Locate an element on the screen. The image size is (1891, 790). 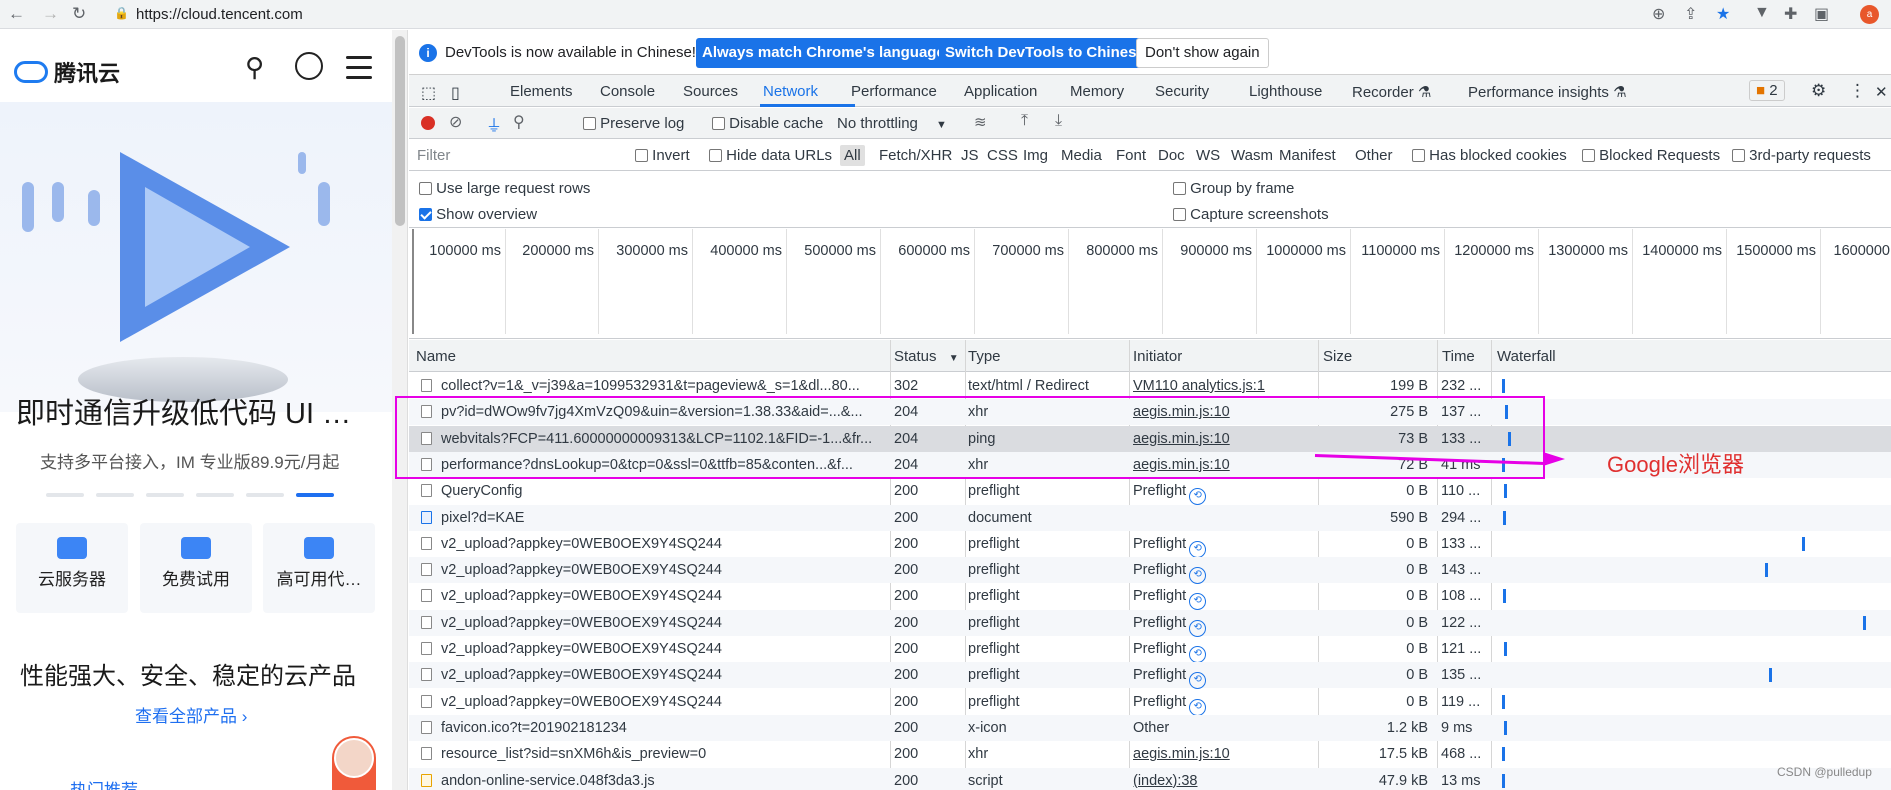
sidepanel-icon: ▣ is located at coordinates (1821, 14).